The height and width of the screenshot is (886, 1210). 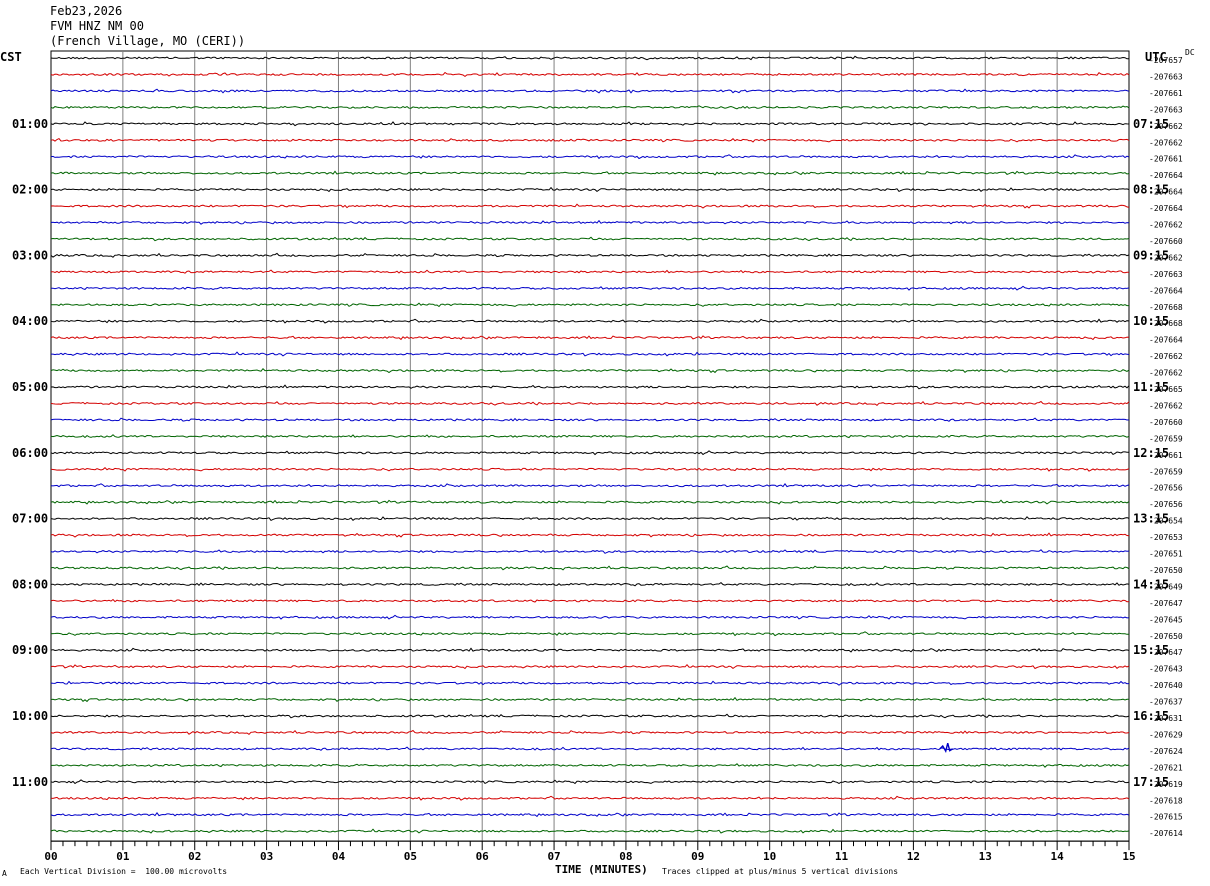 What do you see at coordinates (339, 856) in the screenshot?
I see `x-tick-label: 04` at bounding box center [339, 856].